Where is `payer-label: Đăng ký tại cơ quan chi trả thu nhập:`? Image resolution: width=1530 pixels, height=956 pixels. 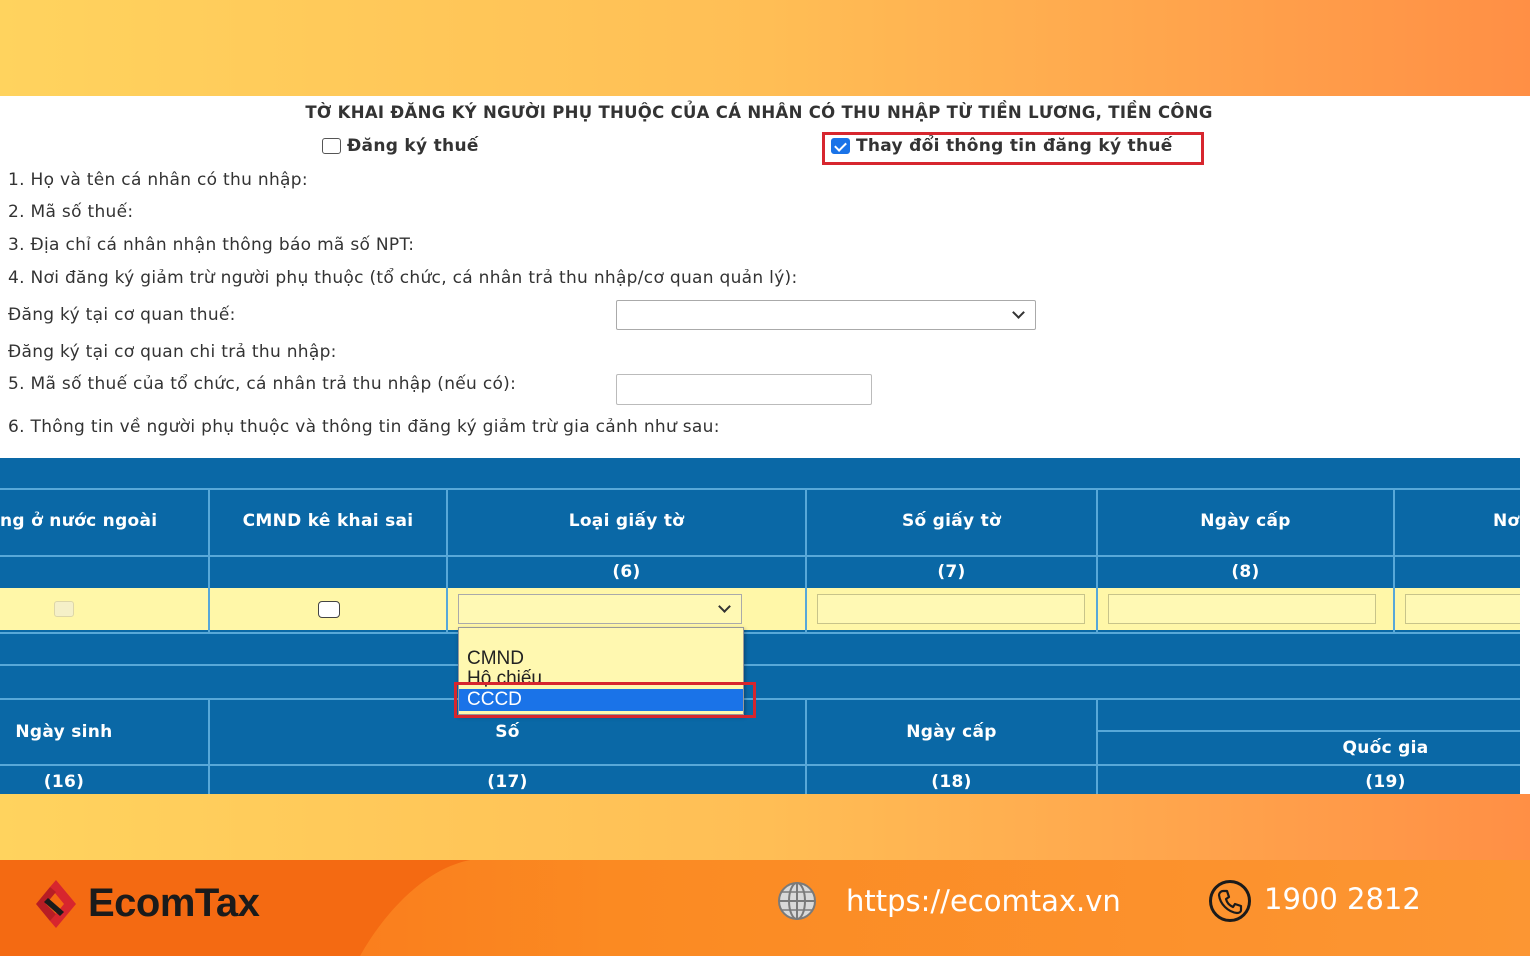
payer-label: Đăng ký tại cơ quan chi trả thu nhập: is located at coordinates (172, 352).